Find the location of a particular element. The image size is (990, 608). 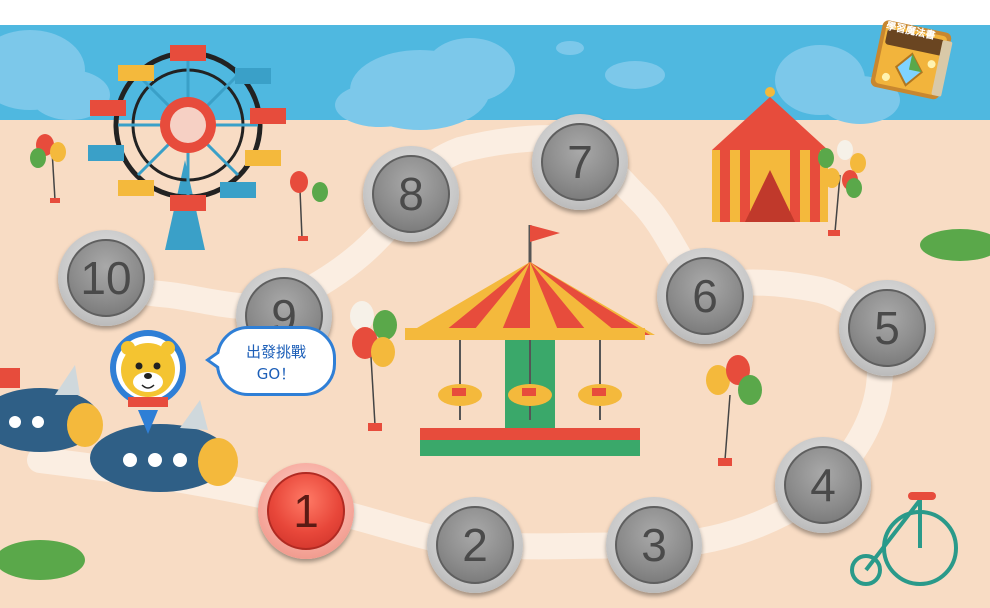

level-number: 6 is located at coordinates (705, 296).